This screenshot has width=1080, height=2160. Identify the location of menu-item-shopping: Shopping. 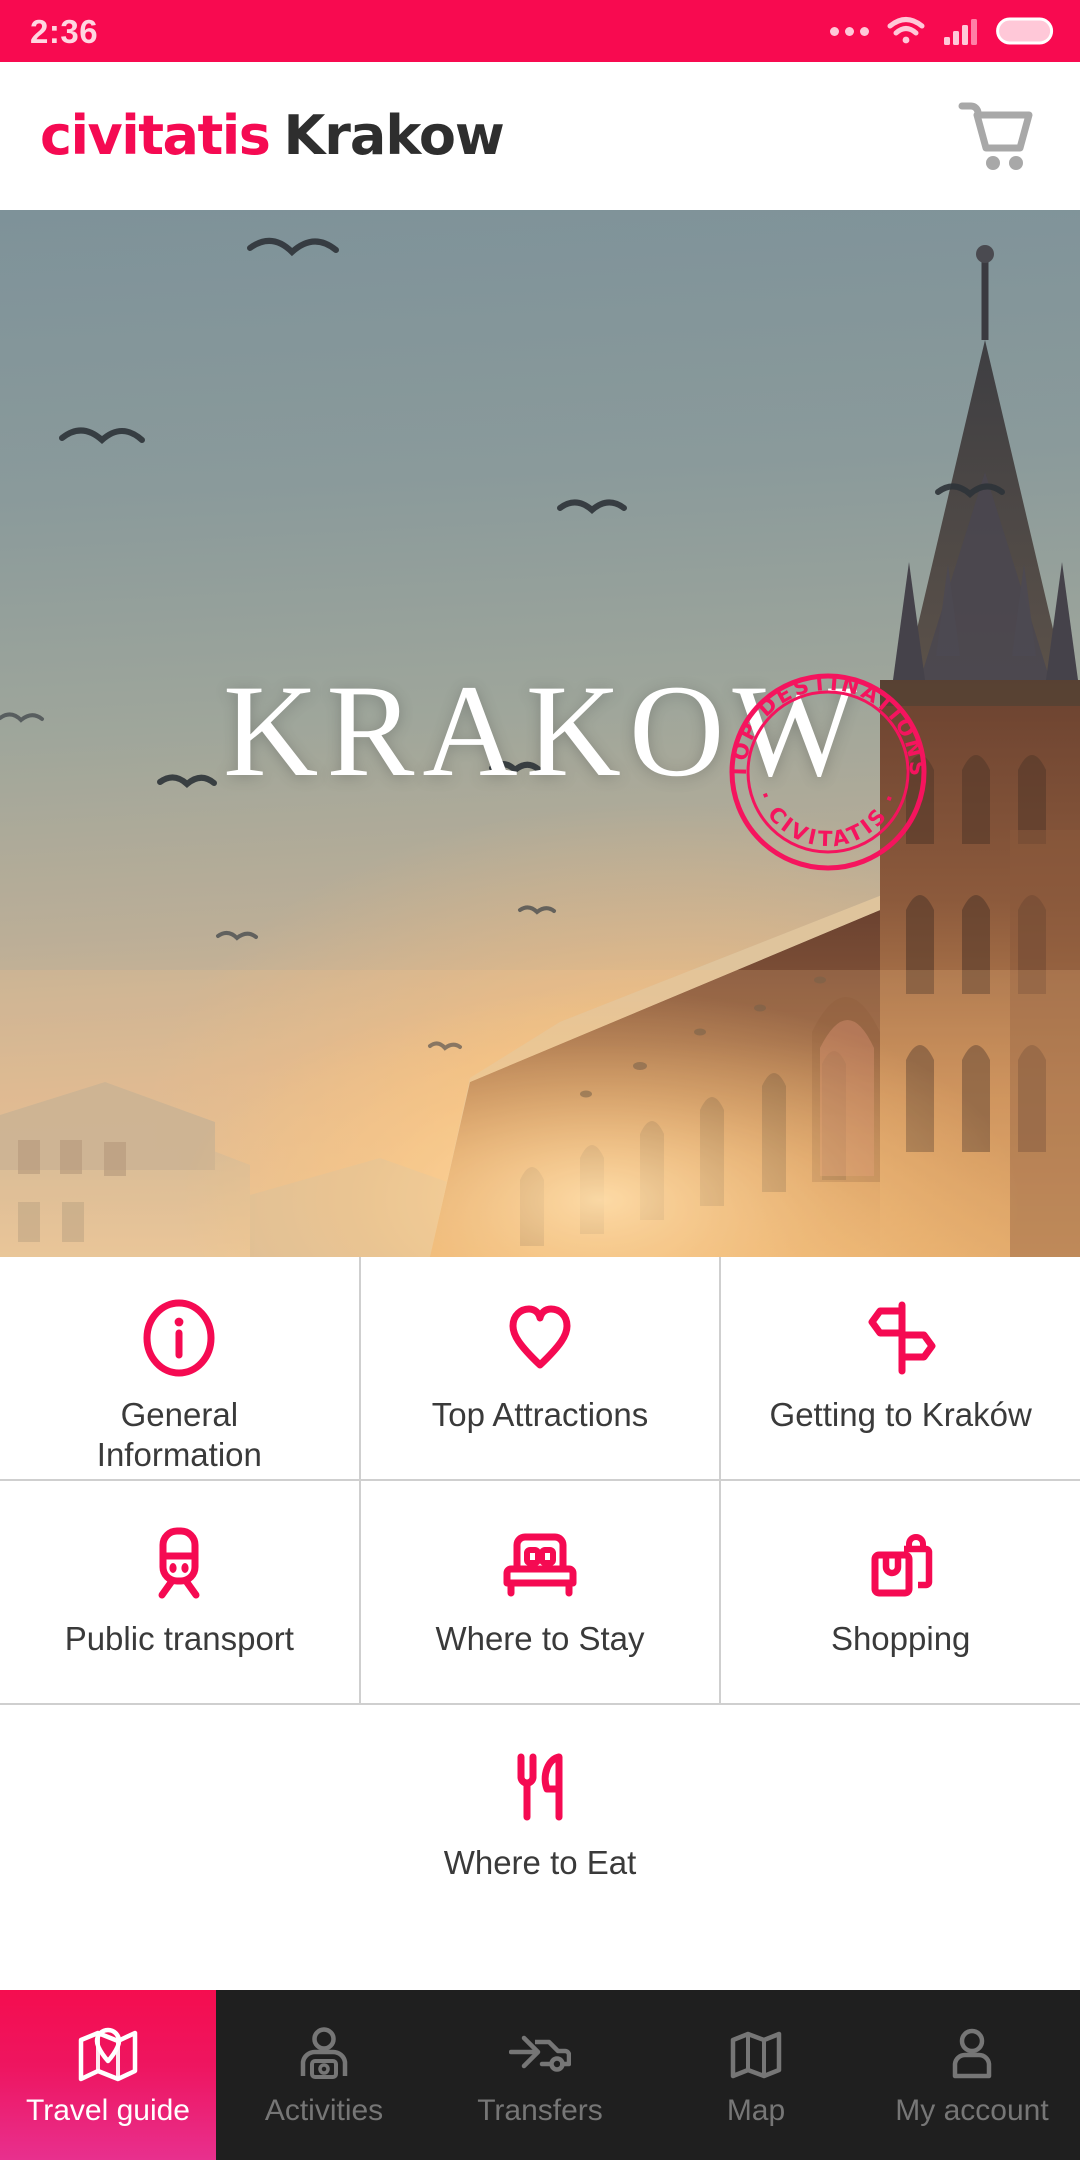
(900, 1592).